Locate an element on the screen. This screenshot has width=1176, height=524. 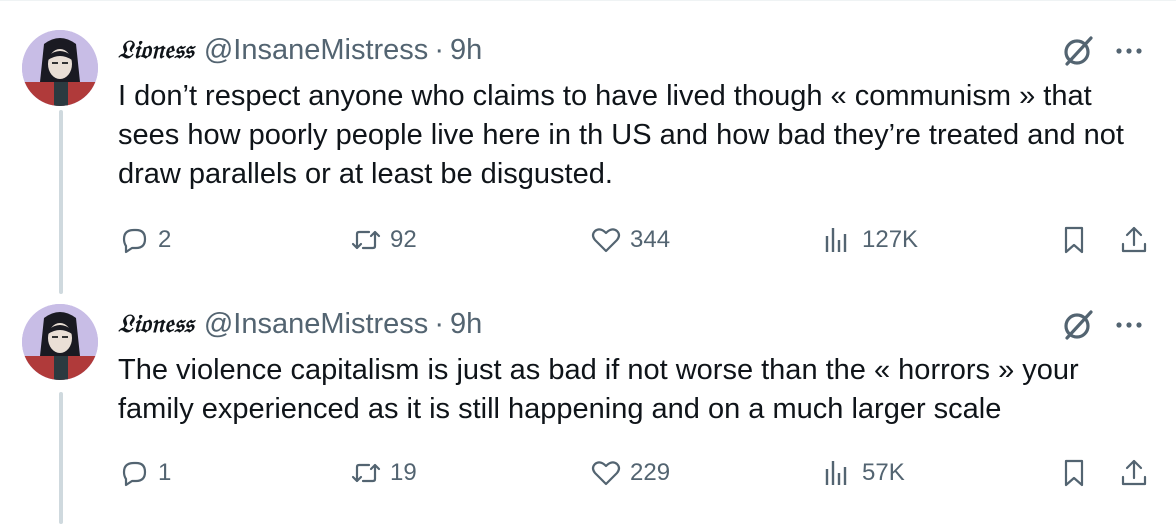
view-count: 127K is located at coordinates (890, 239).